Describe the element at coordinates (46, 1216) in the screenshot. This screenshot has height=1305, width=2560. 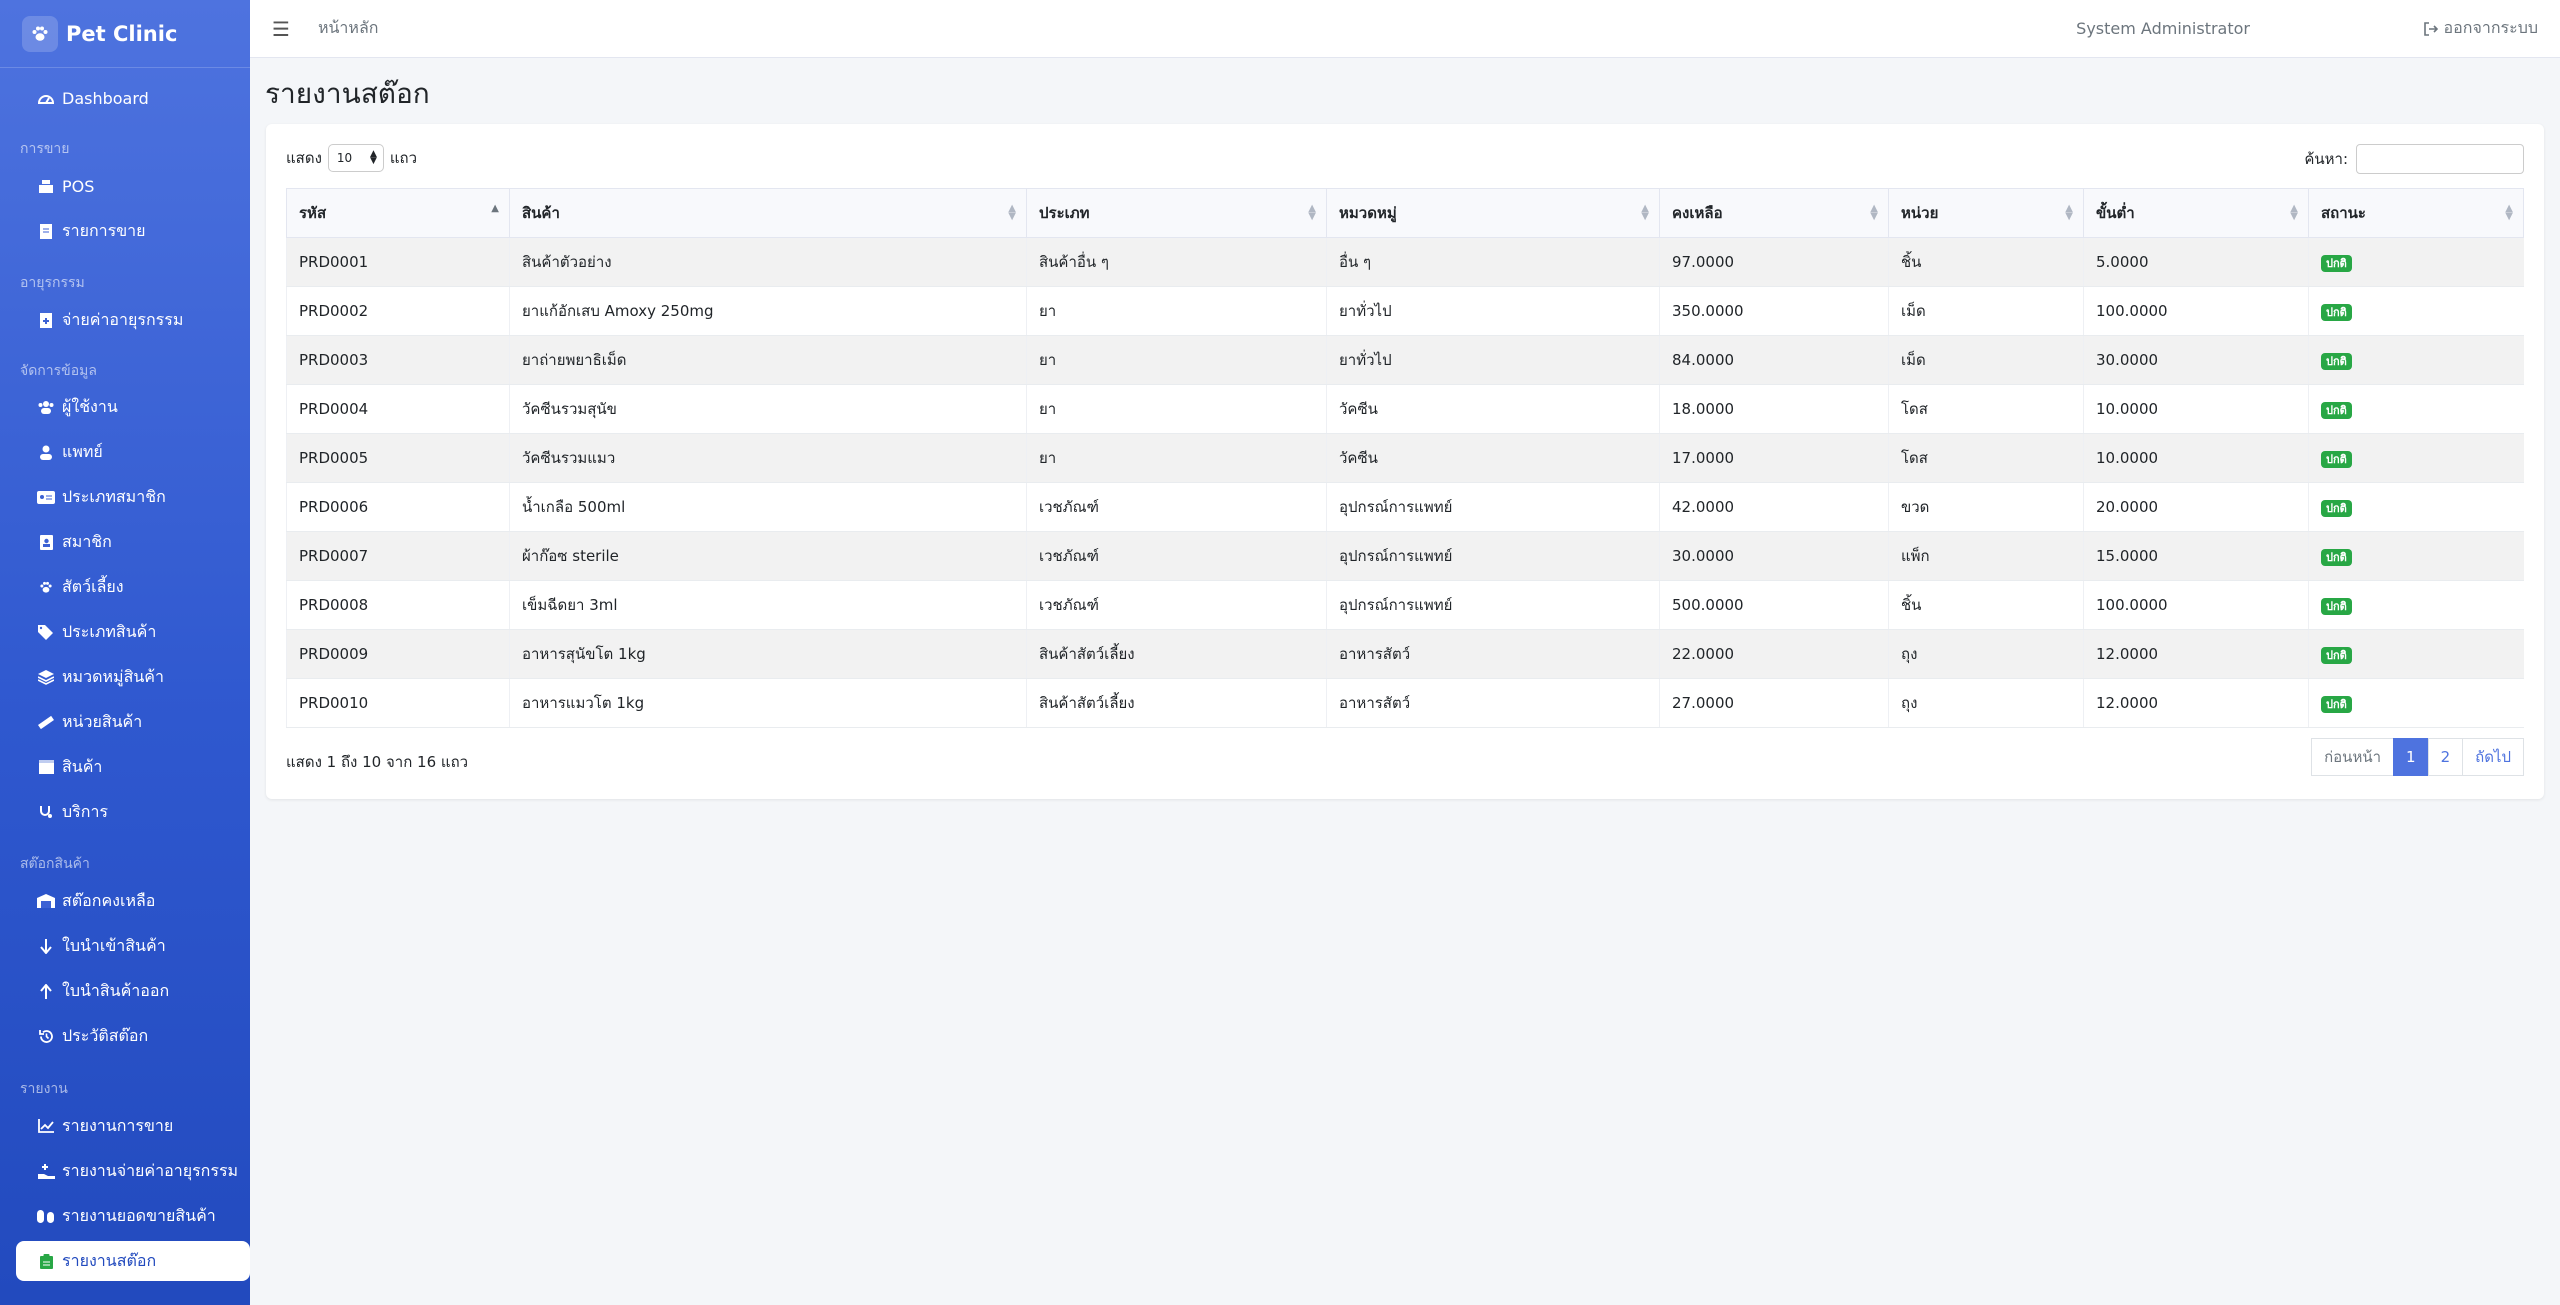
I see `capsules-icon` at that location.